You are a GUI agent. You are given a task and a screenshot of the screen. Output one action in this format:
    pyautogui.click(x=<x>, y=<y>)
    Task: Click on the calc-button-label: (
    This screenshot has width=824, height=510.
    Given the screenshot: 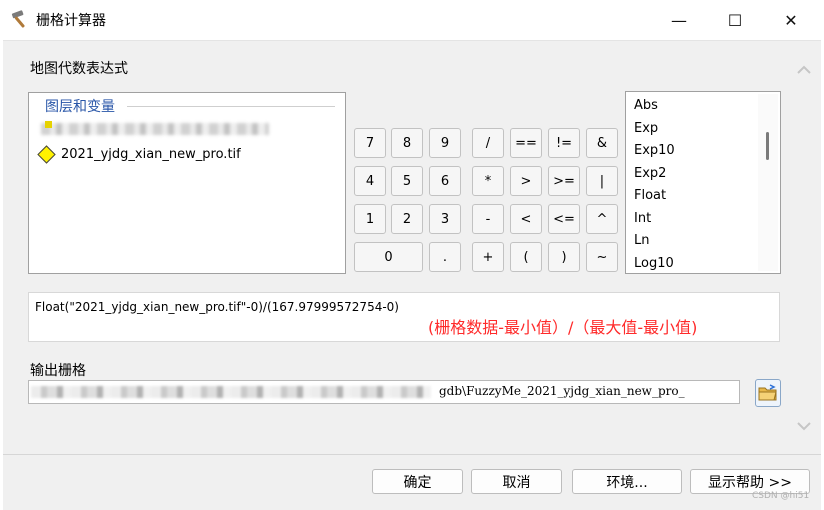 What is the action you would take?
    pyautogui.click(x=526, y=257)
    